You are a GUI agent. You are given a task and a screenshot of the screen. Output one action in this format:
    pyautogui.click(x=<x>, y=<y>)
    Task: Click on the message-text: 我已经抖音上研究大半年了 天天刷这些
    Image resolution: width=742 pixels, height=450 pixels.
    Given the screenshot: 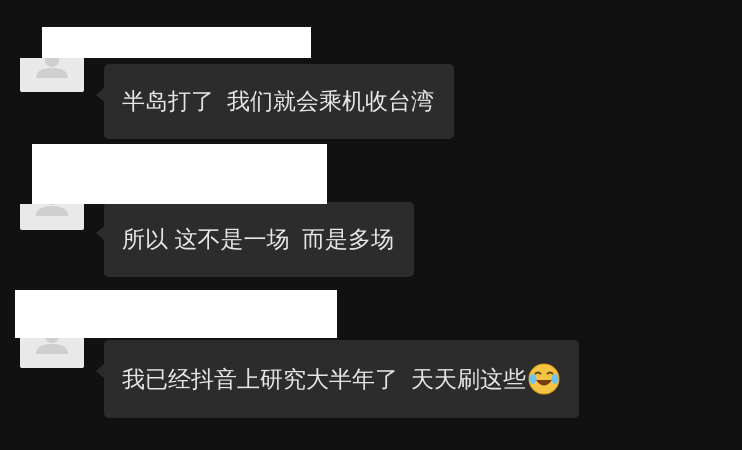 What is the action you would take?
    pyautogui.click(x=324, y=379)
    